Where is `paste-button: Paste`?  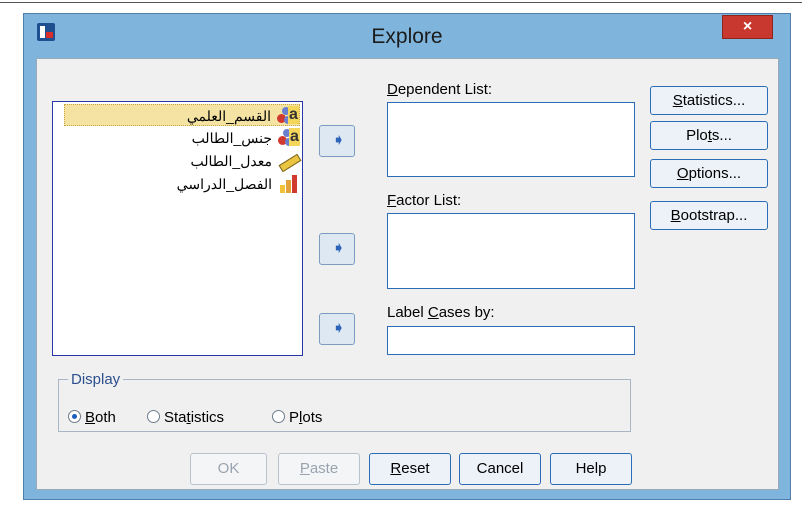
paste-button: Paste is located at coordinates (319, 469).